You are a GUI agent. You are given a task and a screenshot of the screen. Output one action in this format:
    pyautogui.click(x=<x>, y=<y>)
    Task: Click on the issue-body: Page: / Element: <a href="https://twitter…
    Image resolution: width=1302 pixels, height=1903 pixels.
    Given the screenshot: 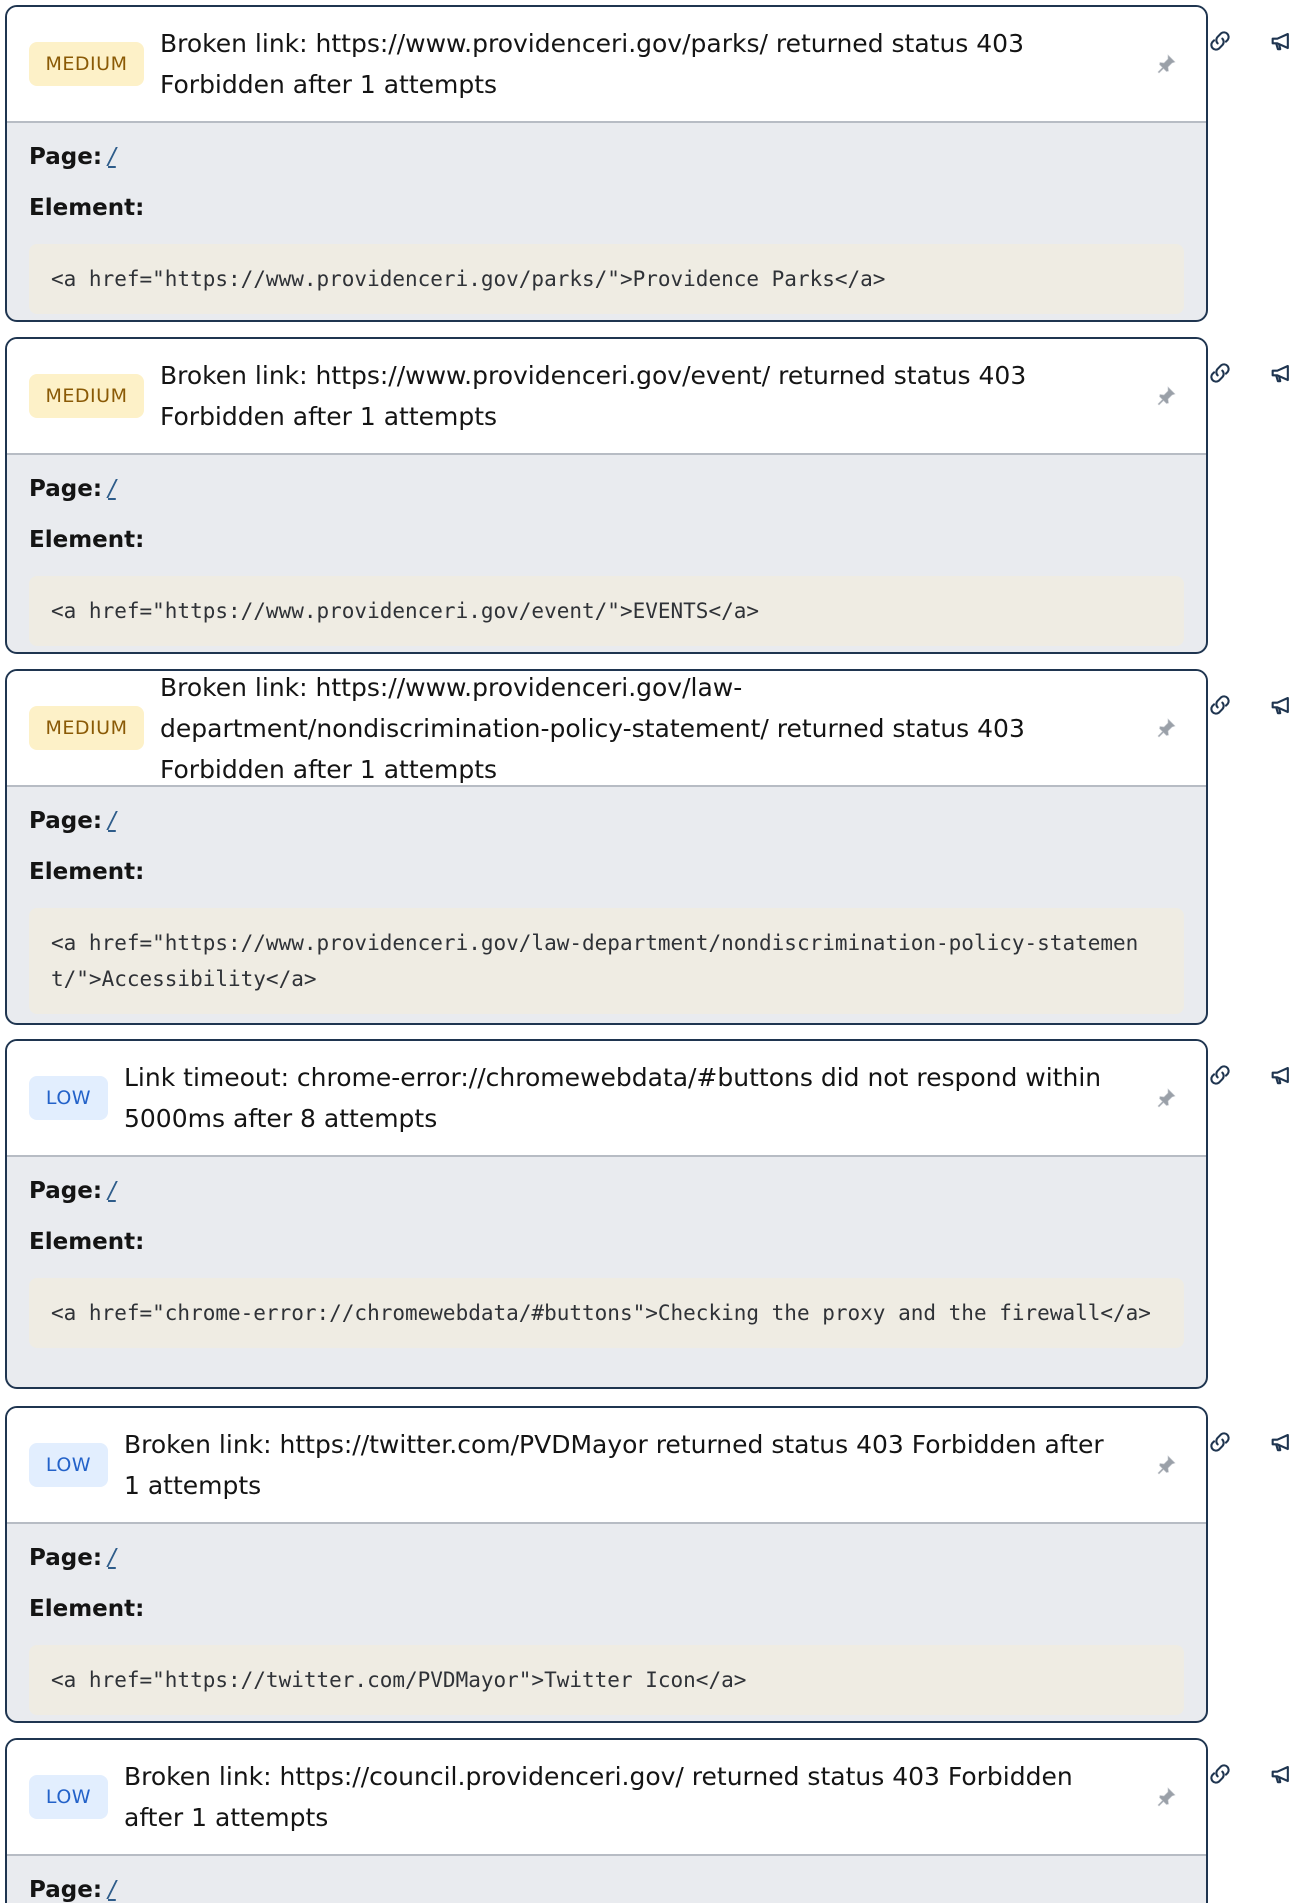 What is the action you would take?
    pyautogui.click(x=606, y=1622)
    